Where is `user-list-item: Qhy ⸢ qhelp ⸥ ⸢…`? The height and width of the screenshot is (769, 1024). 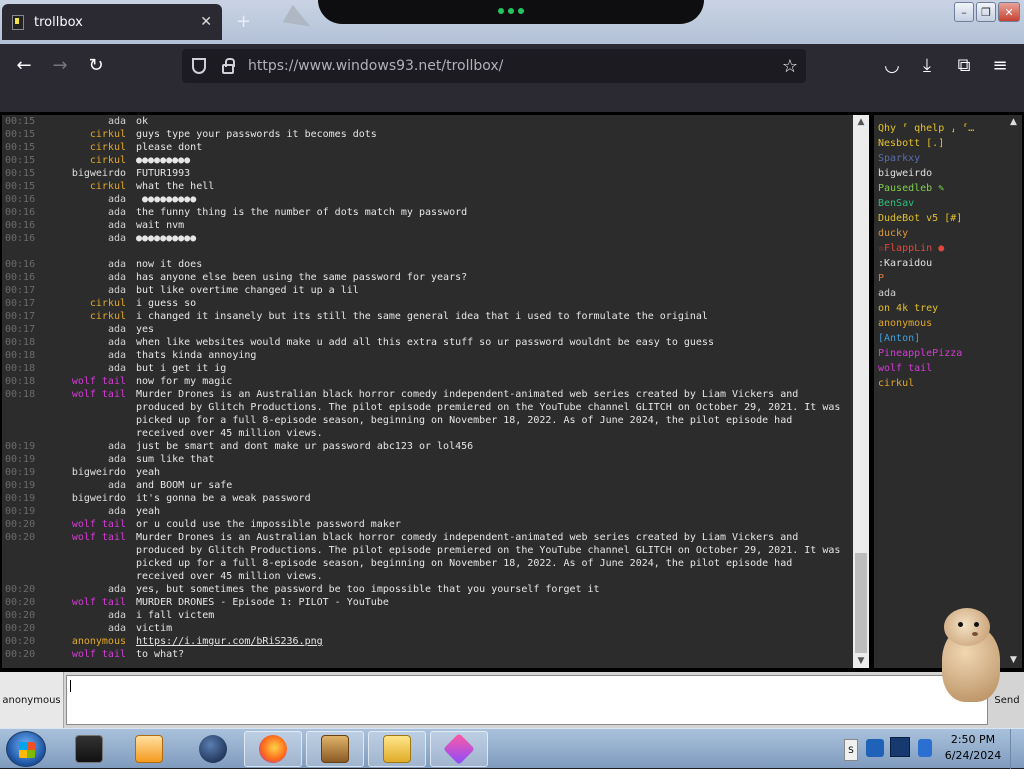
user-list-item: Qhy ⸢ qhelp ⸥ ⸢… is located at coordinates (943, 128).